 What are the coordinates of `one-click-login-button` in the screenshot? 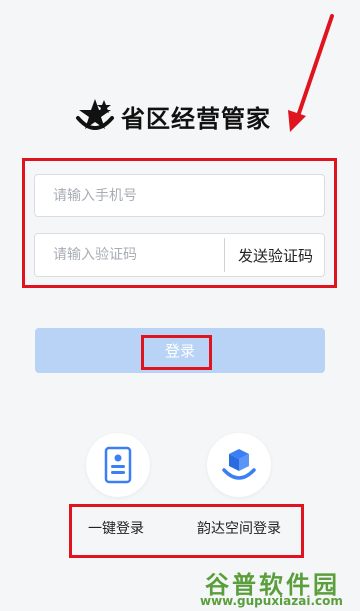 It's located at (118, 465).